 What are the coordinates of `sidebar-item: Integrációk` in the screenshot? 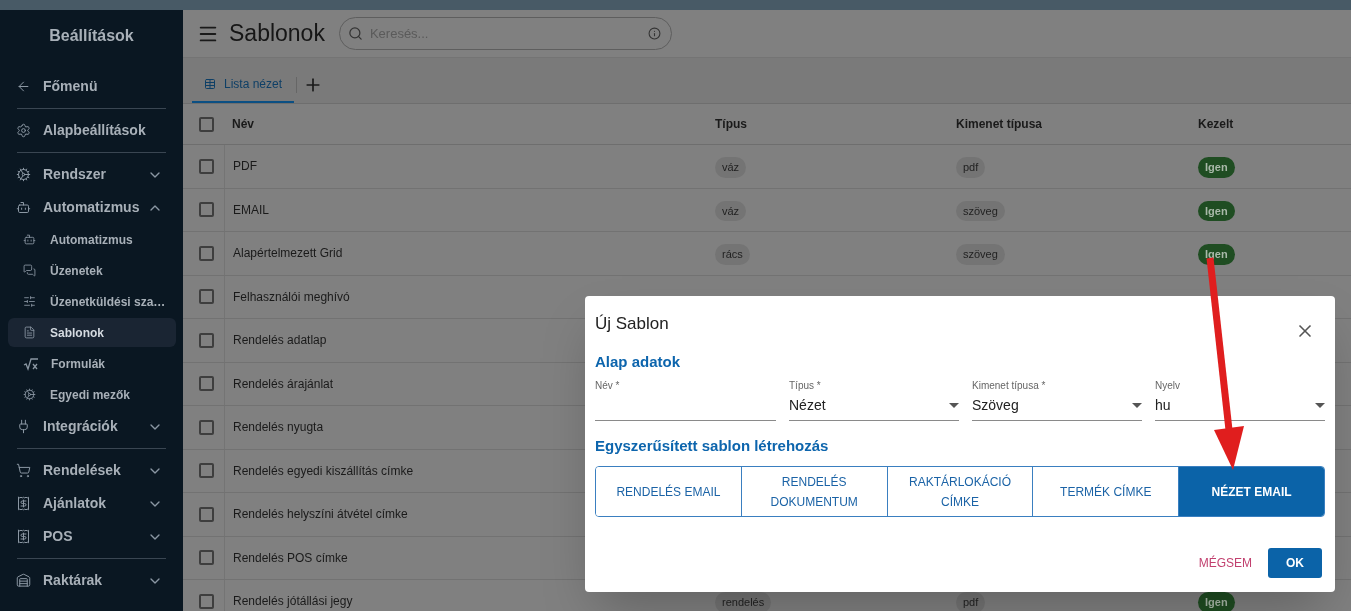 It's located at (91, 426).